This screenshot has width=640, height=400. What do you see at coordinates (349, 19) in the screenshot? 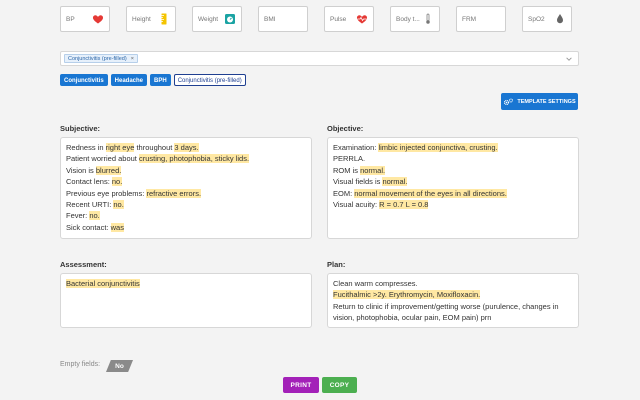
I see `vital-pulse-field: Pulse` at bounding box center [349, 19].